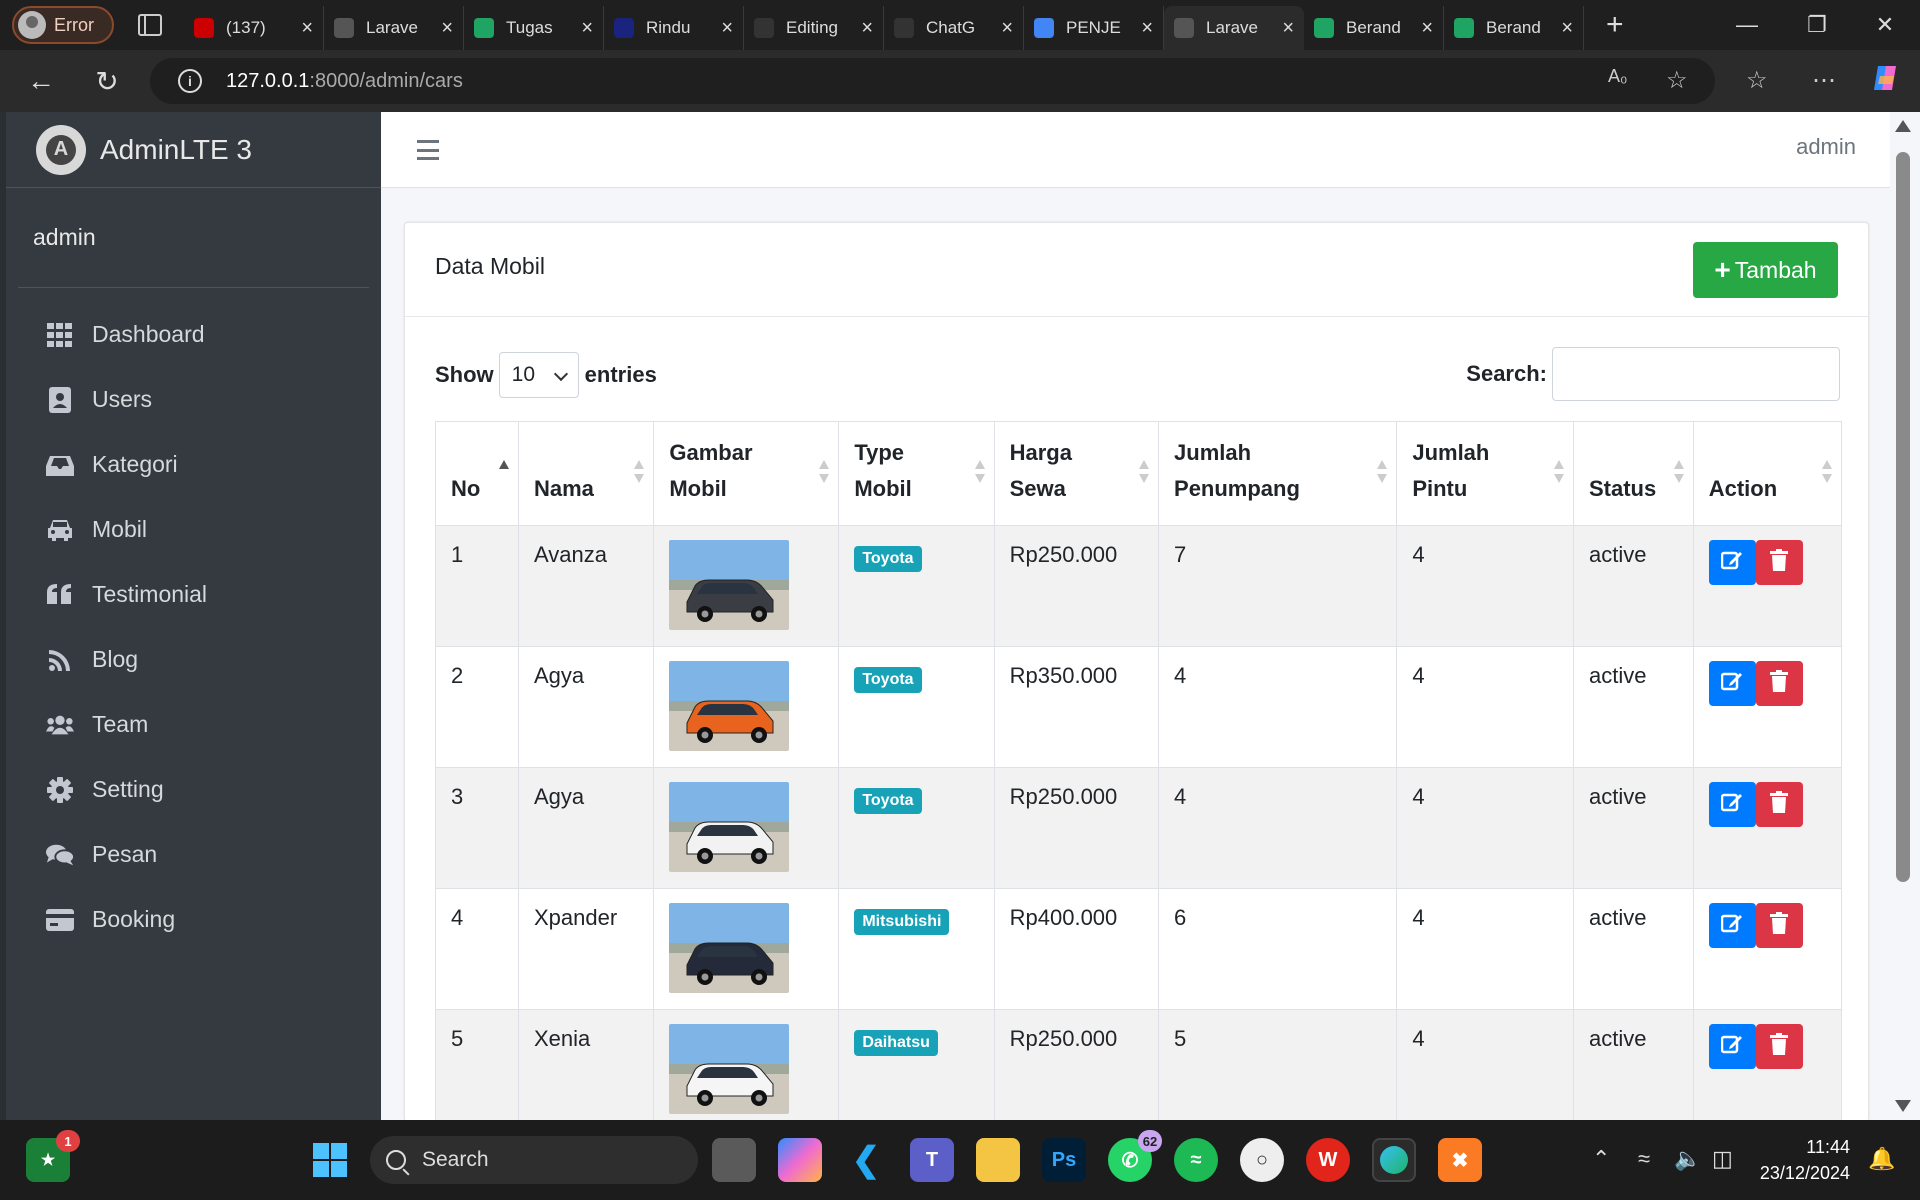 Image resolution: width=1920 pixels, height=1200 pixels. What do you see at coordinates (1903, 126) in the screenshot?
I see `scroll-up-arrow` at bounding box center [1903, 126].